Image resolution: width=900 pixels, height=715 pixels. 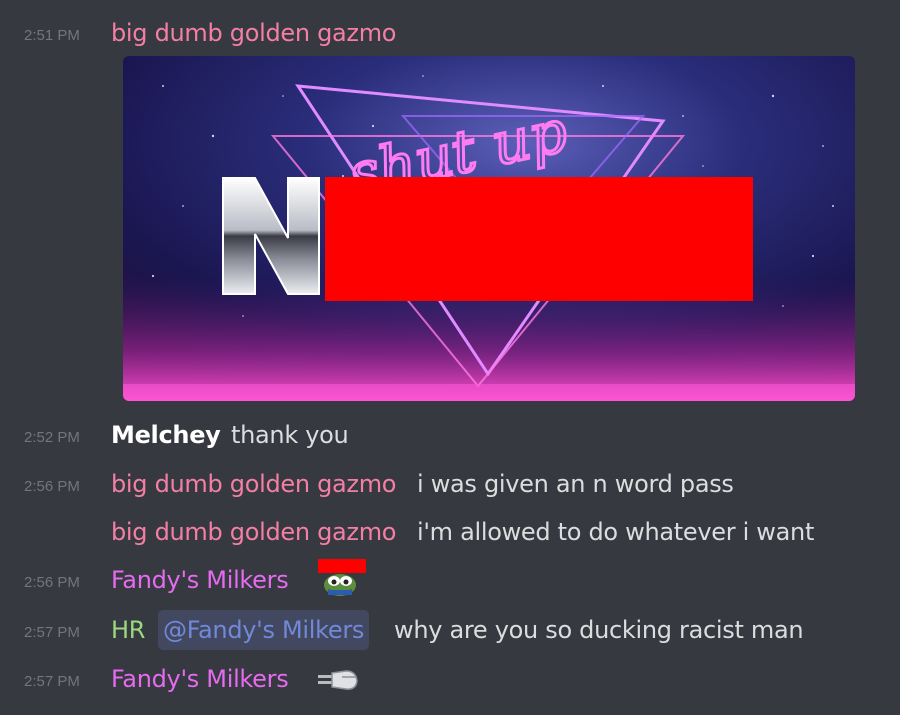 What do you see at coordinates (616, 532) in the screenshot?
I see `message-text: i'm allowed to do whatever i want` at bounding box center [616, 532].